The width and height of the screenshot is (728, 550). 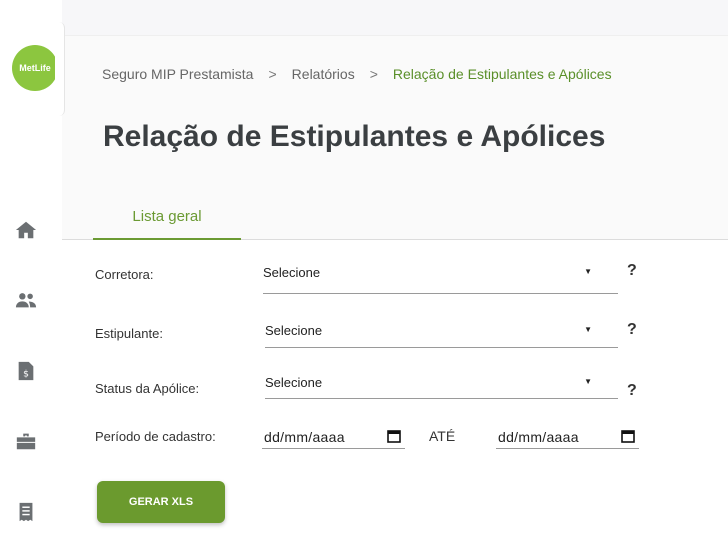 I want to click on estipulante-value: Selecione, so click(x=294, y=330).